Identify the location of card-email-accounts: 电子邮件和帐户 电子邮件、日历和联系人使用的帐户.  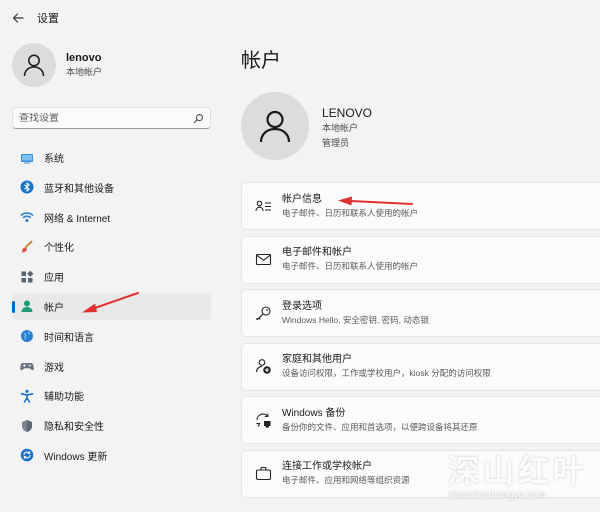
(420, 259).